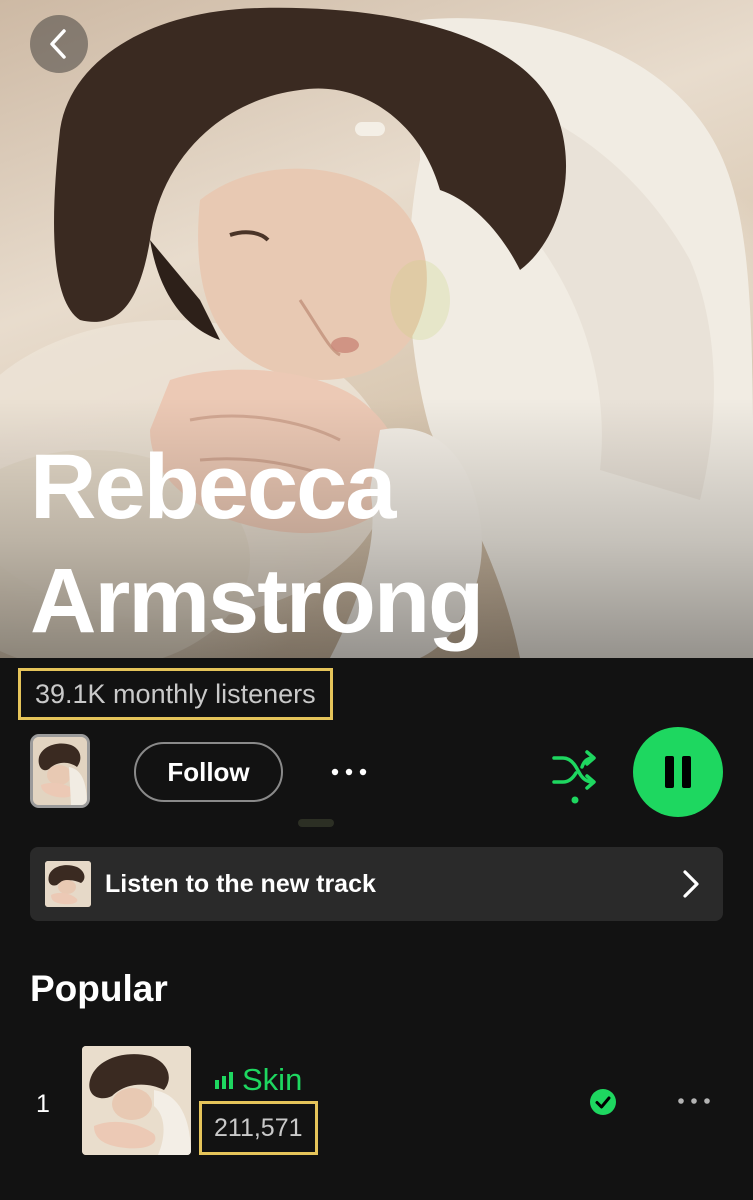 The width and height of the screenshot is (753, 1200). Describe the element at coordinates (272, 1079) in the screenshot. I see `track-title: Skin` at that location.